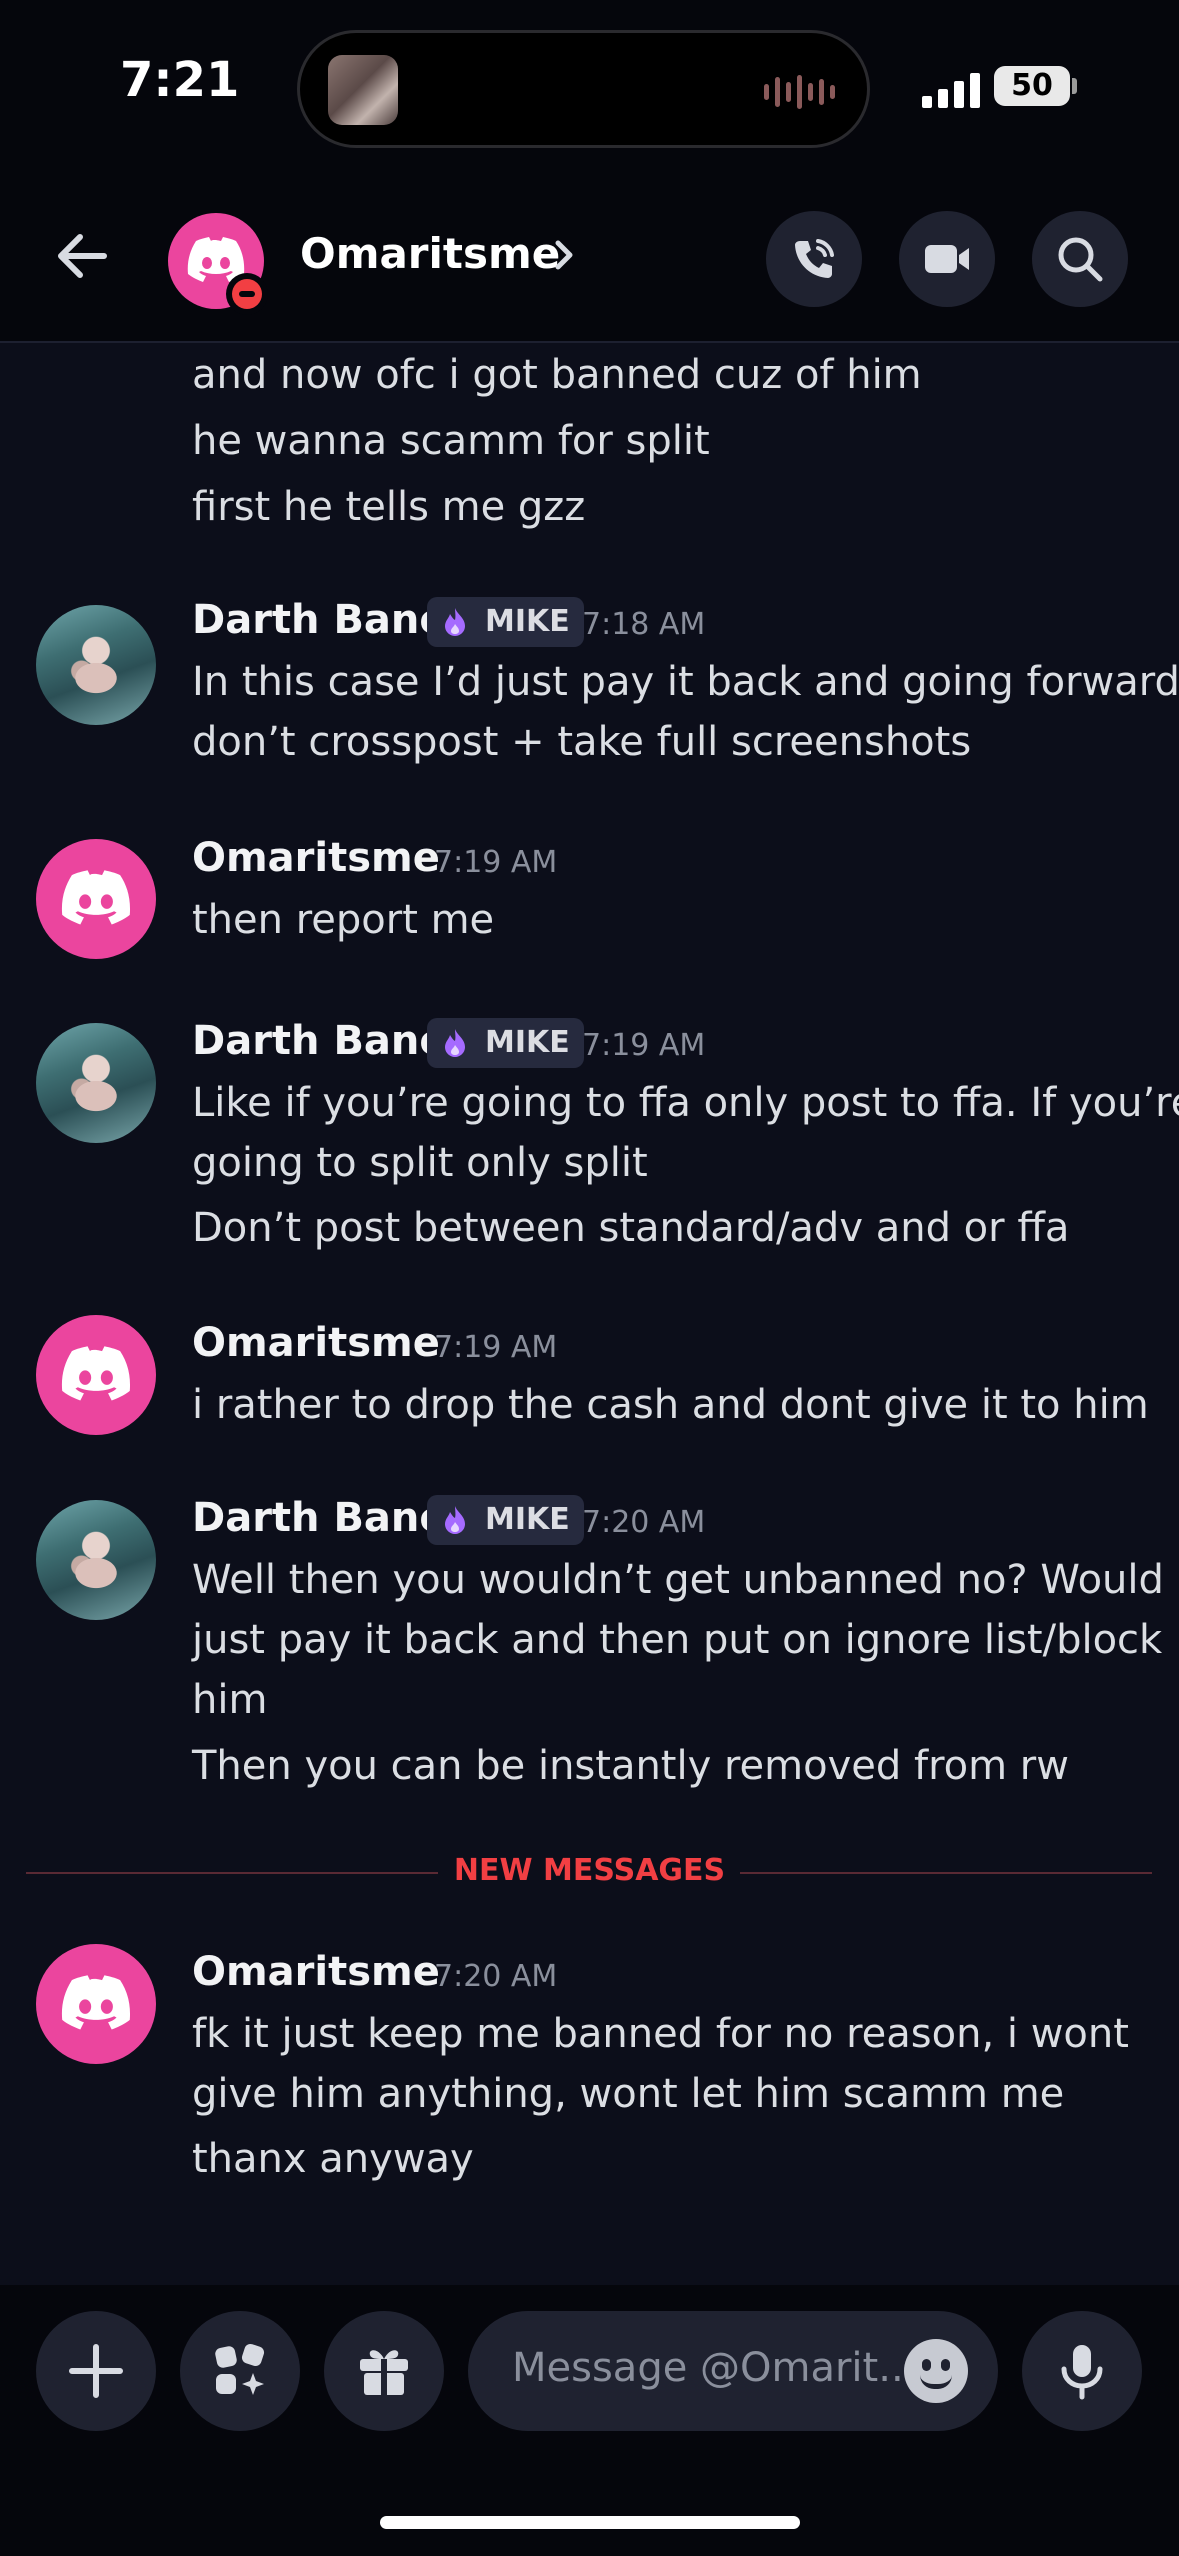 Image resolution: width=1179 pixels, height=2556 pixels. What do you see at coordinates (333, 2159) in the screenshot?
I see `message-text: thanx anyway` at bounding box center [333, 2159].